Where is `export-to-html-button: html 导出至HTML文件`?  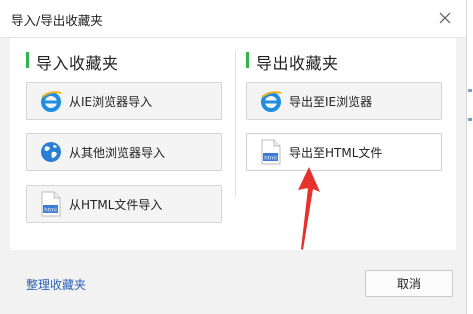
export-to-html-button: html 导出至HTML文件 is located at coordinates (344, 152).